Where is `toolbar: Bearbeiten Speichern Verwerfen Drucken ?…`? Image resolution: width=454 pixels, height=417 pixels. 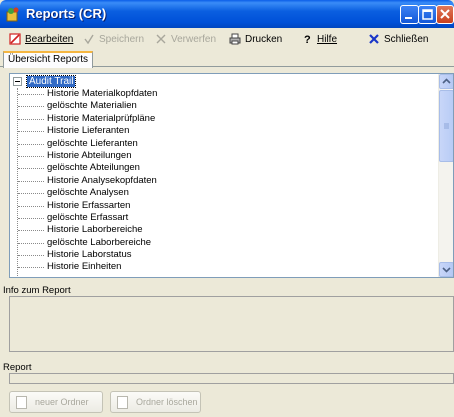 toolbar: Bearbeiten Speichern Verwerfen Drucken ?… is located at coordinates (227, 38).